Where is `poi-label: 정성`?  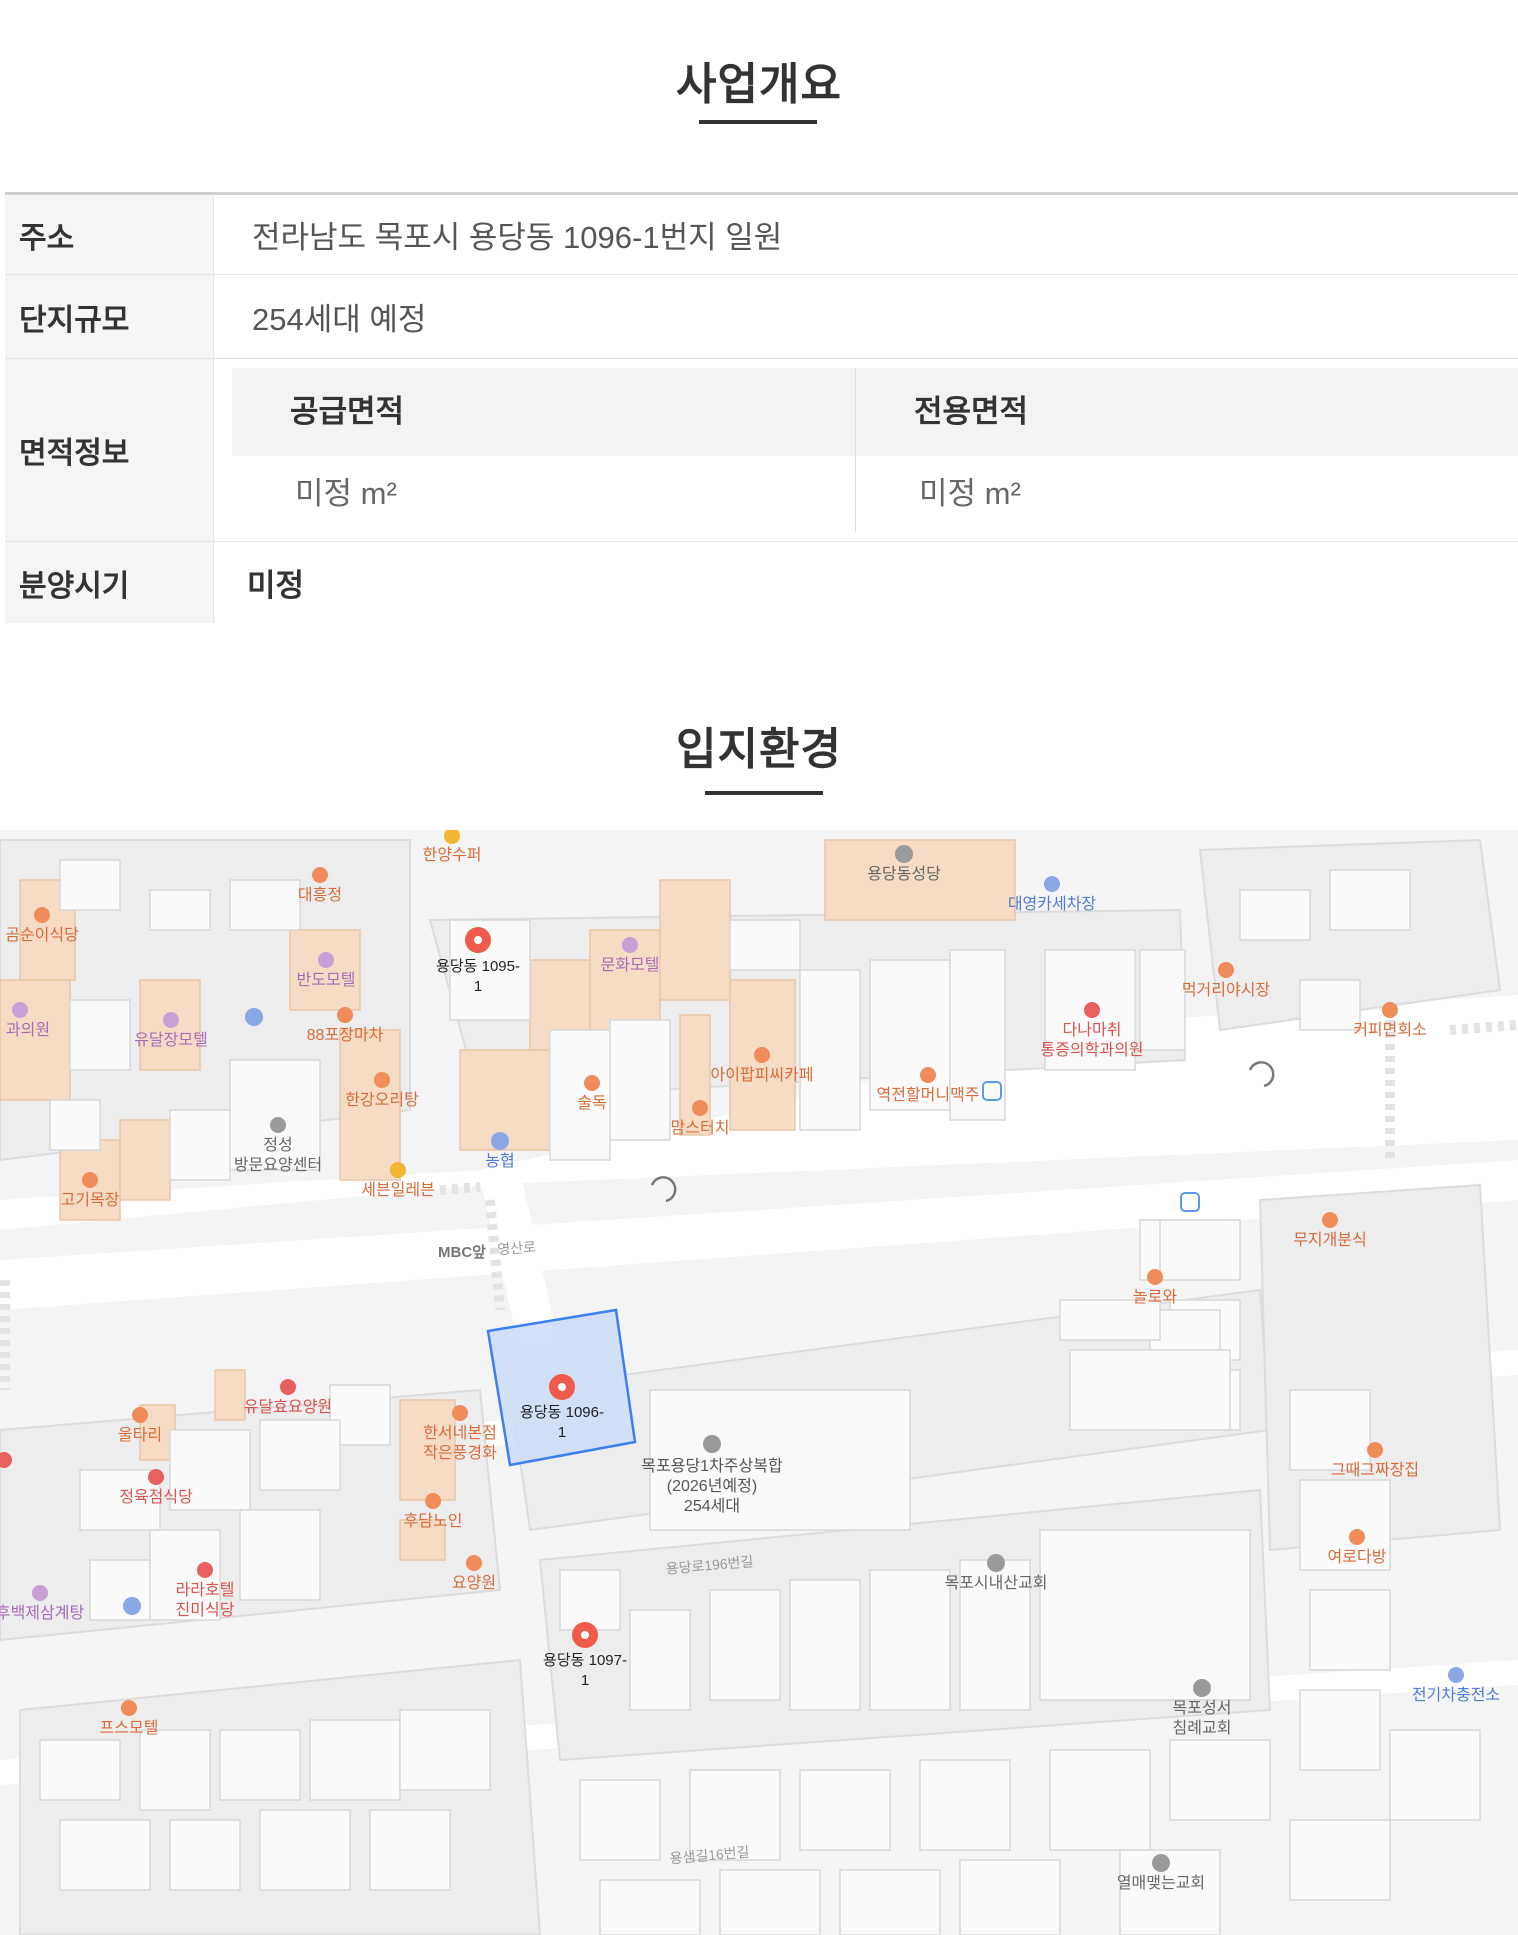
poi-label: 정성 is located at coordinates (277, 1145).